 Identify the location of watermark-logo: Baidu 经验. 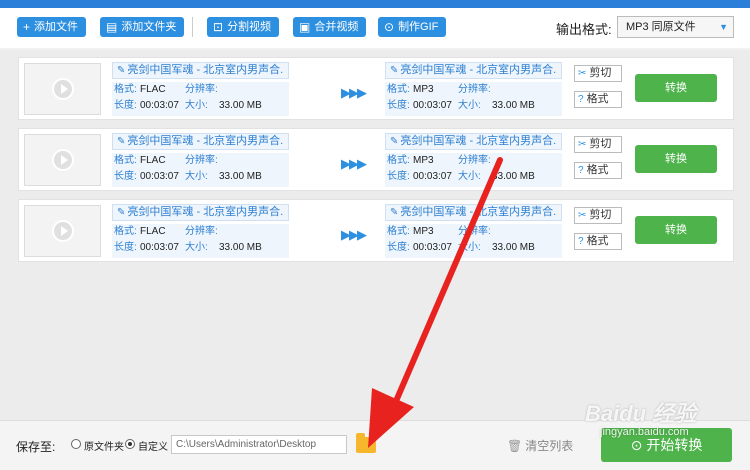
(641, 413).